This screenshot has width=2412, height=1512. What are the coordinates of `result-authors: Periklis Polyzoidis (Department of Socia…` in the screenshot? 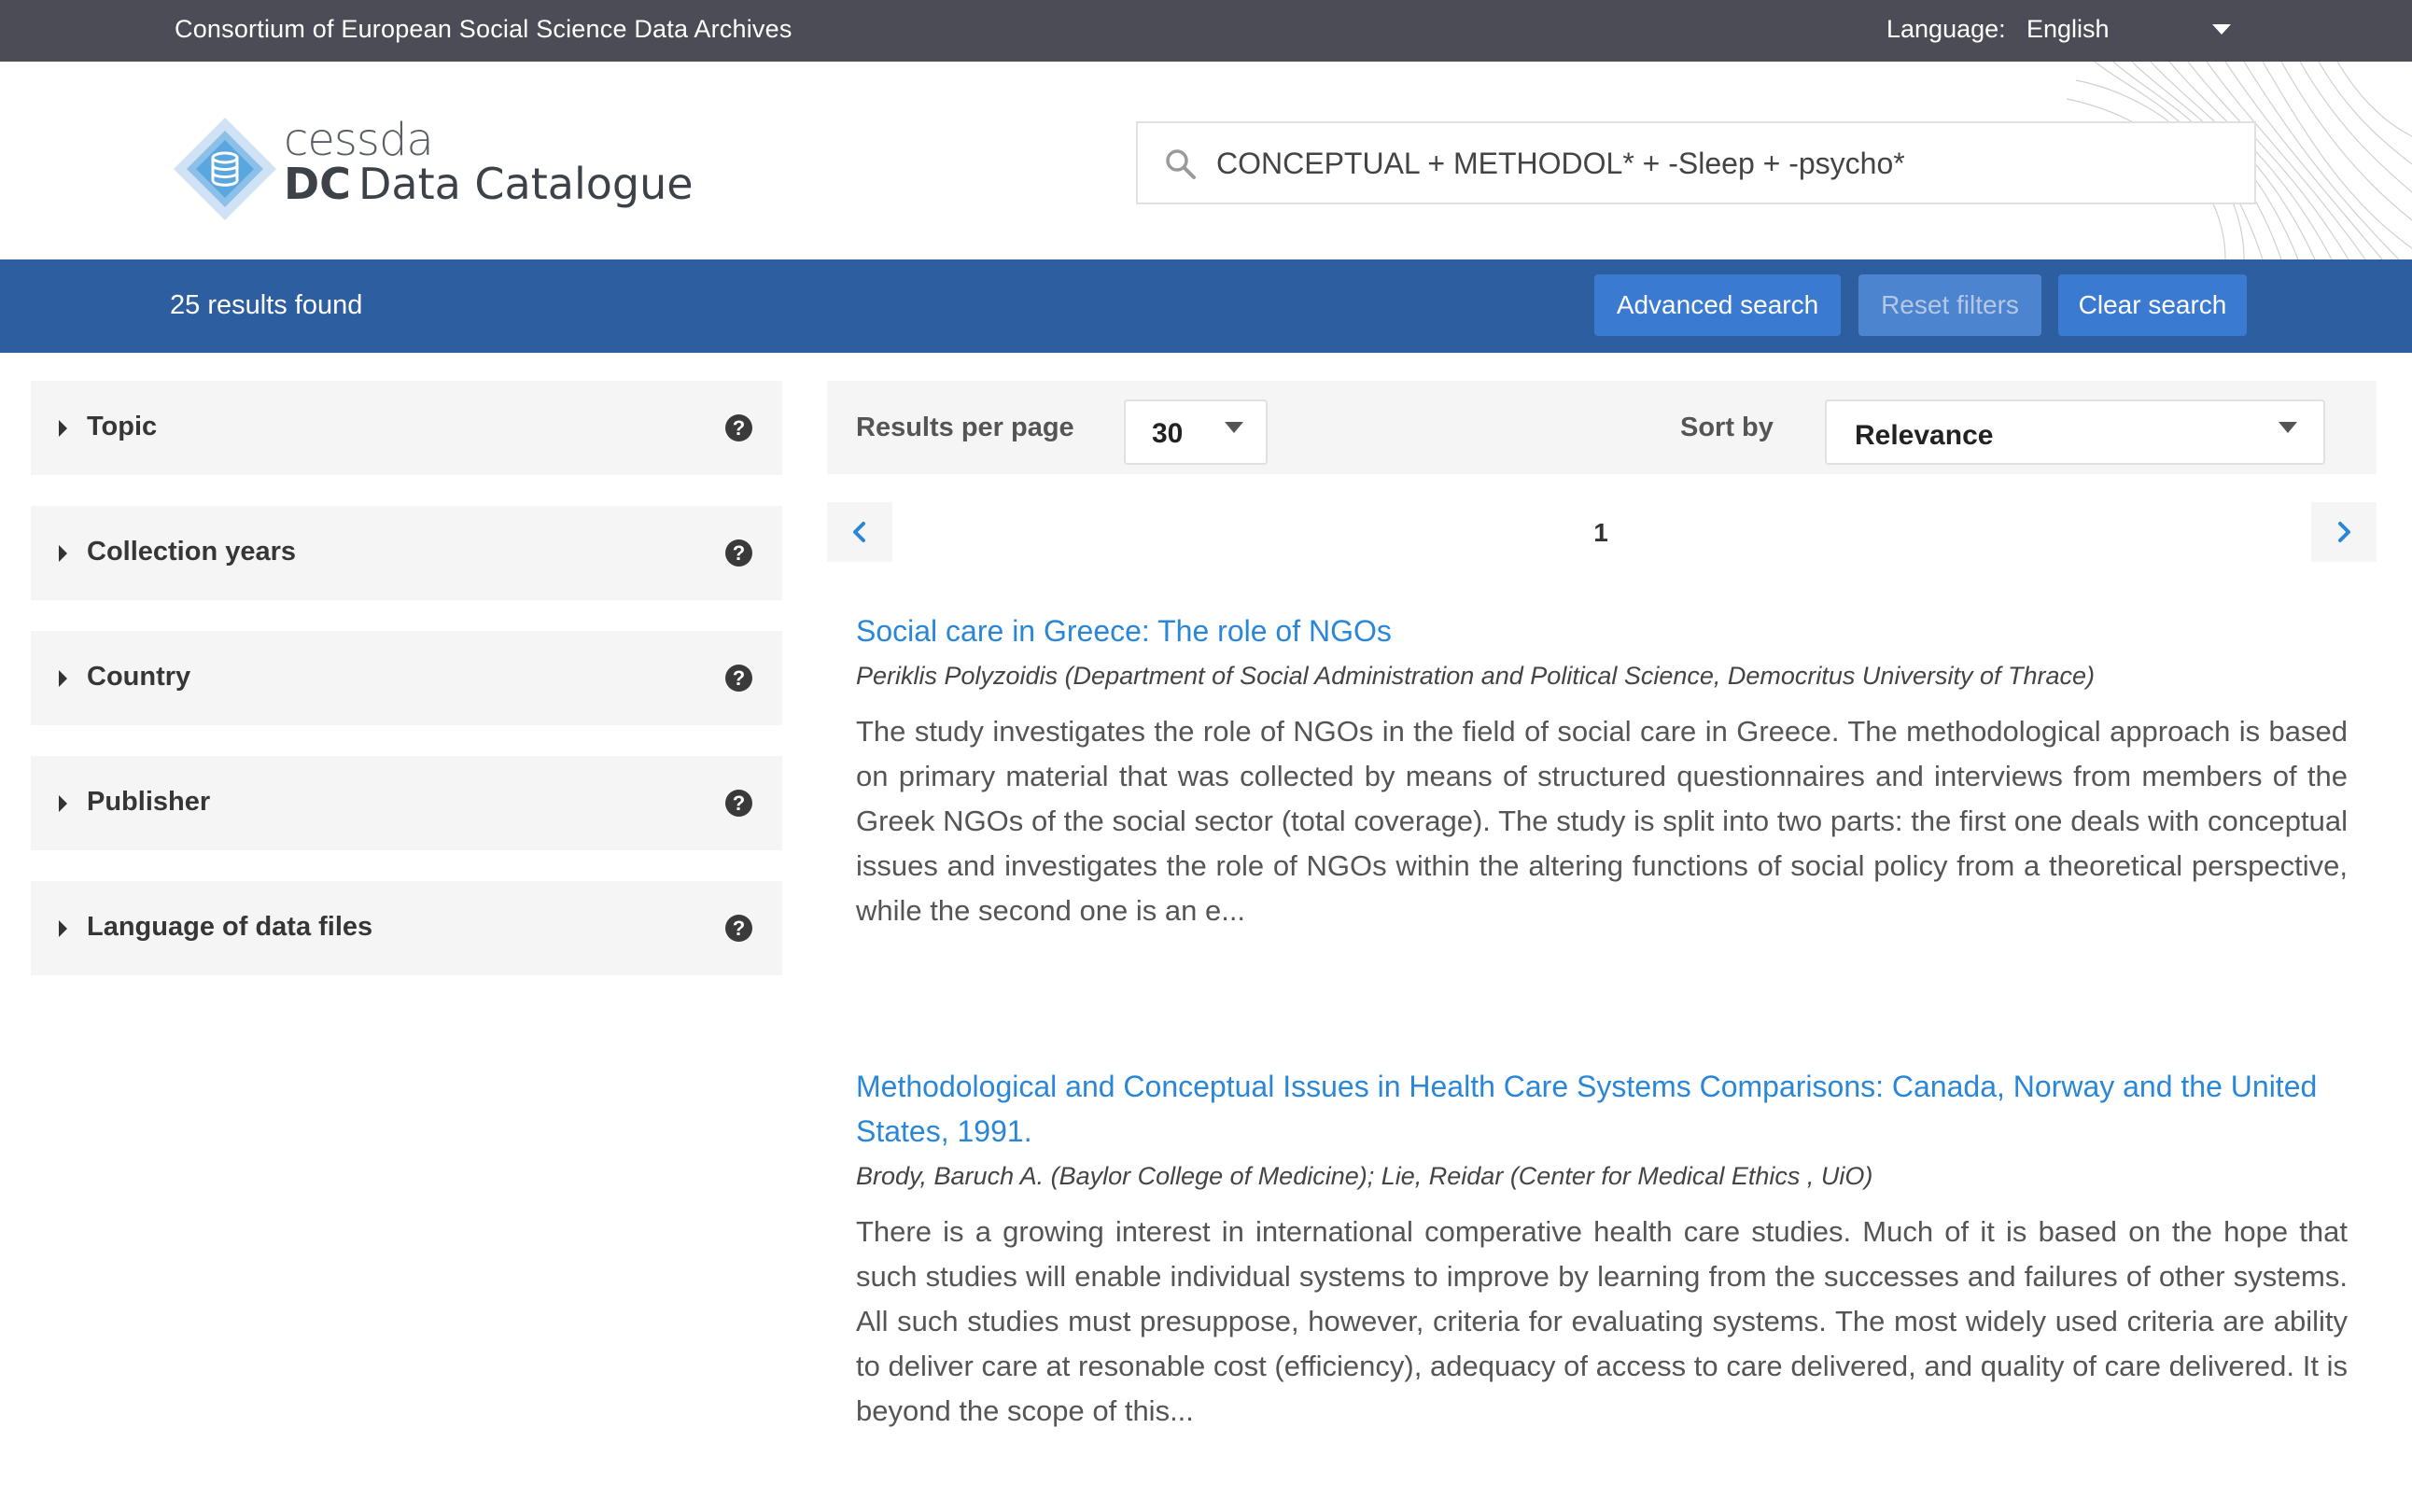 It's located at (1475, 676).